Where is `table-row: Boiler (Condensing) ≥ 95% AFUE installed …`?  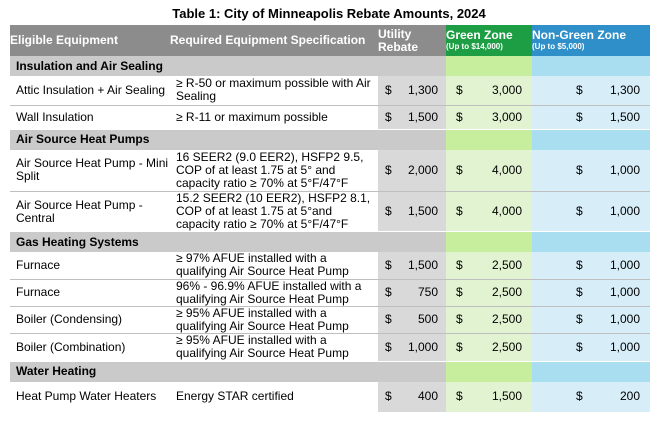 table-row: Boiler (Condensing) ≥ 95% AFUE installed … is located at coordinates (330, 320).